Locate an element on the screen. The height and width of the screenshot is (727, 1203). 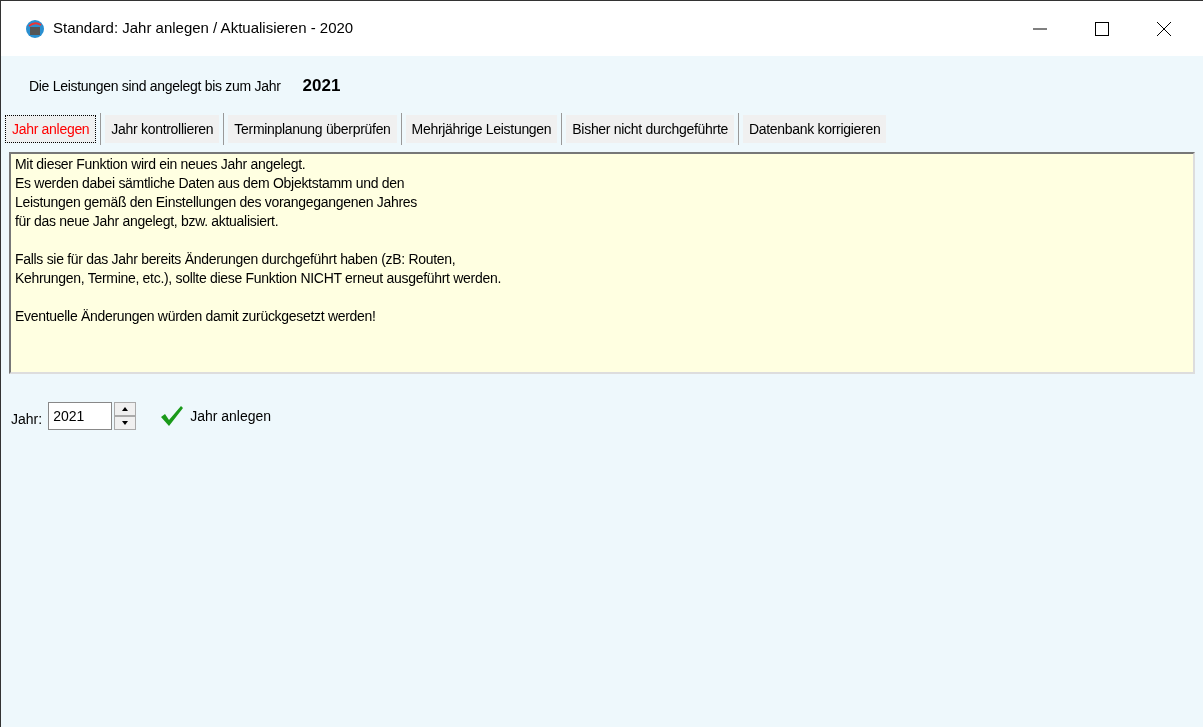
tab: Terminplanung überprüfen is located at coordinates (312, 129).